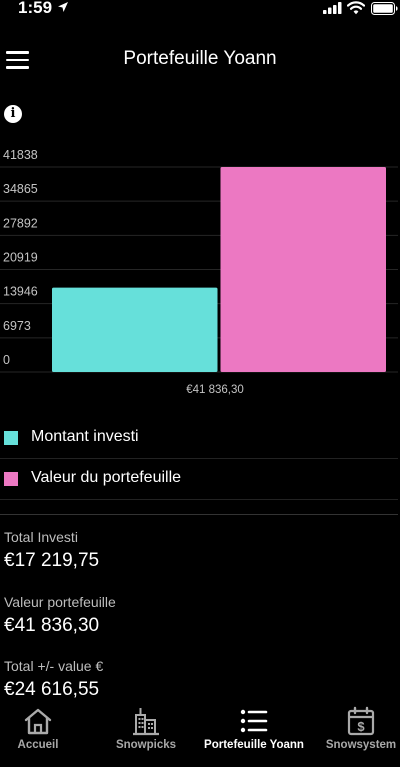  I want to click on chart-legend: Montant investi Valeur du portefeuille, so click(199, 459).